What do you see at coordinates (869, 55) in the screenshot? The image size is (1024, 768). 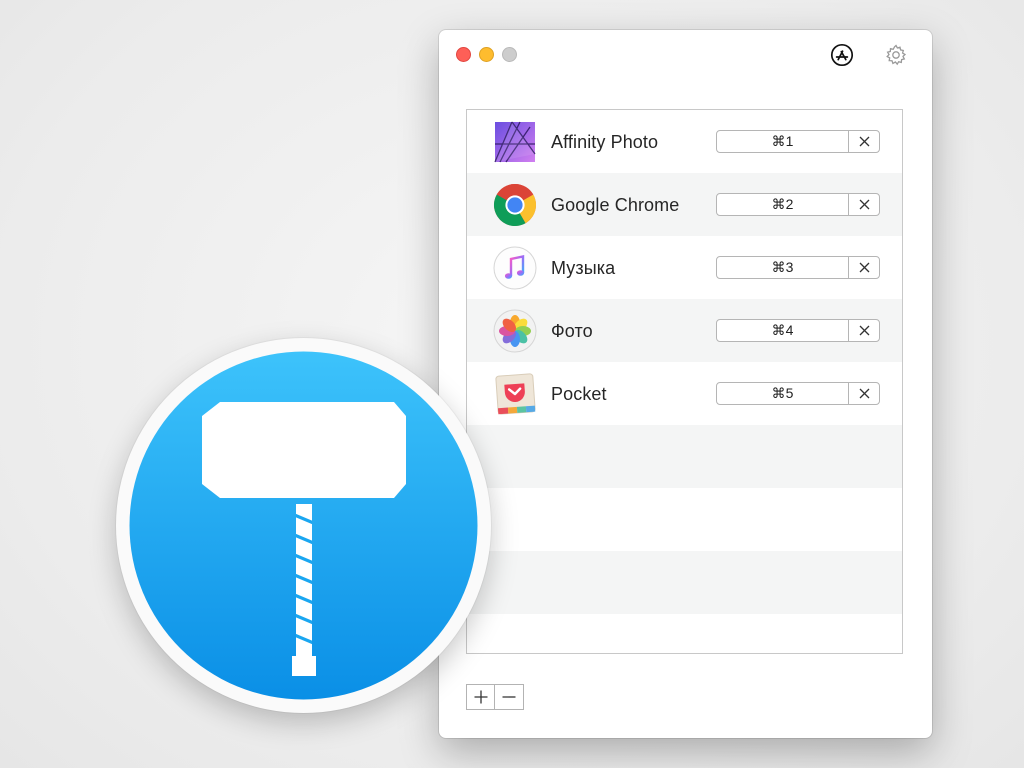 I see `title-bar-actions` at bounding box center [869, 55].